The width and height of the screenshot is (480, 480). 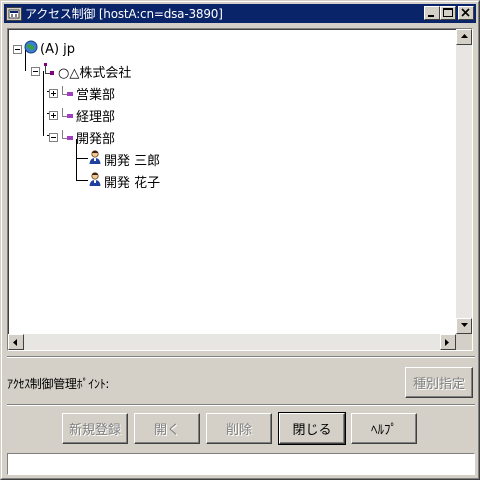 What do you see at coordinates (432, 13) in the screenshot?
I see `minimize-button` at bounding box center [432, 13].